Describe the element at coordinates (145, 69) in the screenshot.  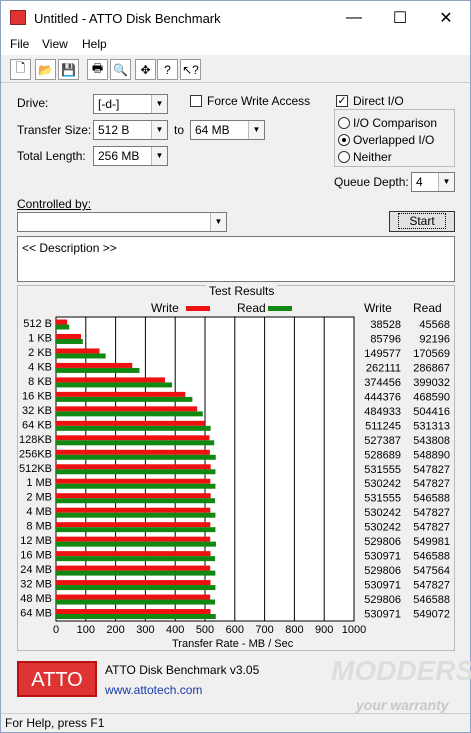
I see `move-icon: ✥` at that location.